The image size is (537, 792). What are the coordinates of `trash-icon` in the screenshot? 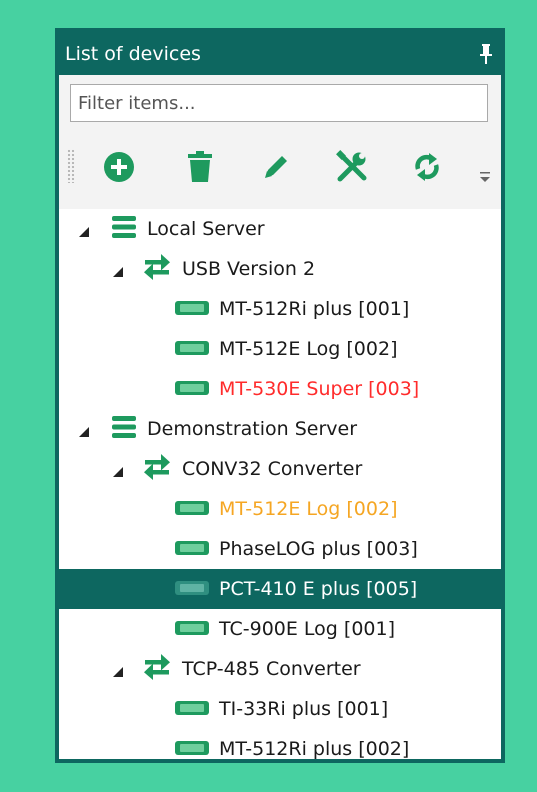 It's located at (200, 166).